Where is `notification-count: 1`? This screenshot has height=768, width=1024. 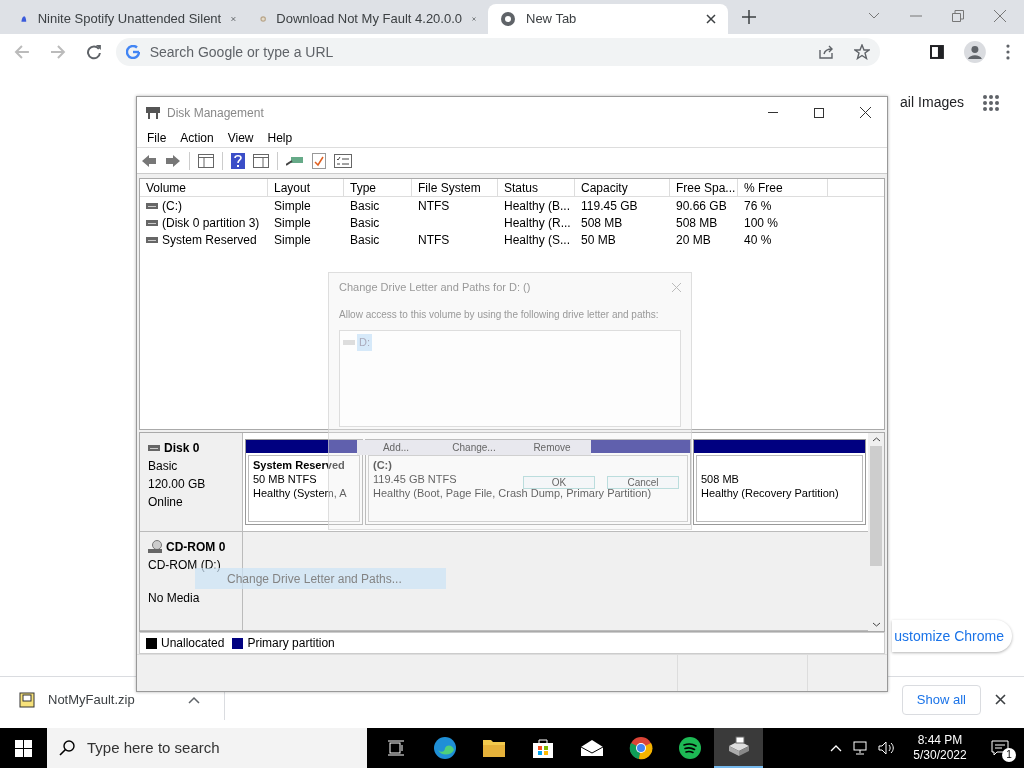 notification-count: 1 is located at coordinates (1009, 755).